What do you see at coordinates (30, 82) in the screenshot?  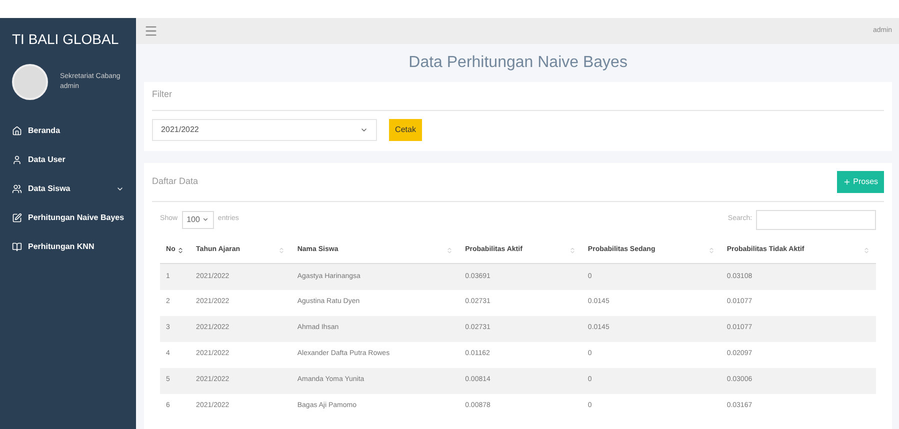 I see `avatar` at bounding box center [30, 82].